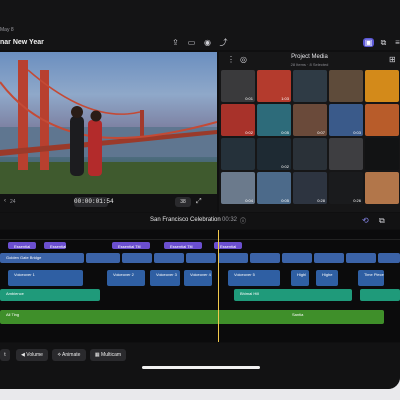 This screenshot has width=400, height=400. I want to click on media-thumbnail: 0:03, so click(346, 120).